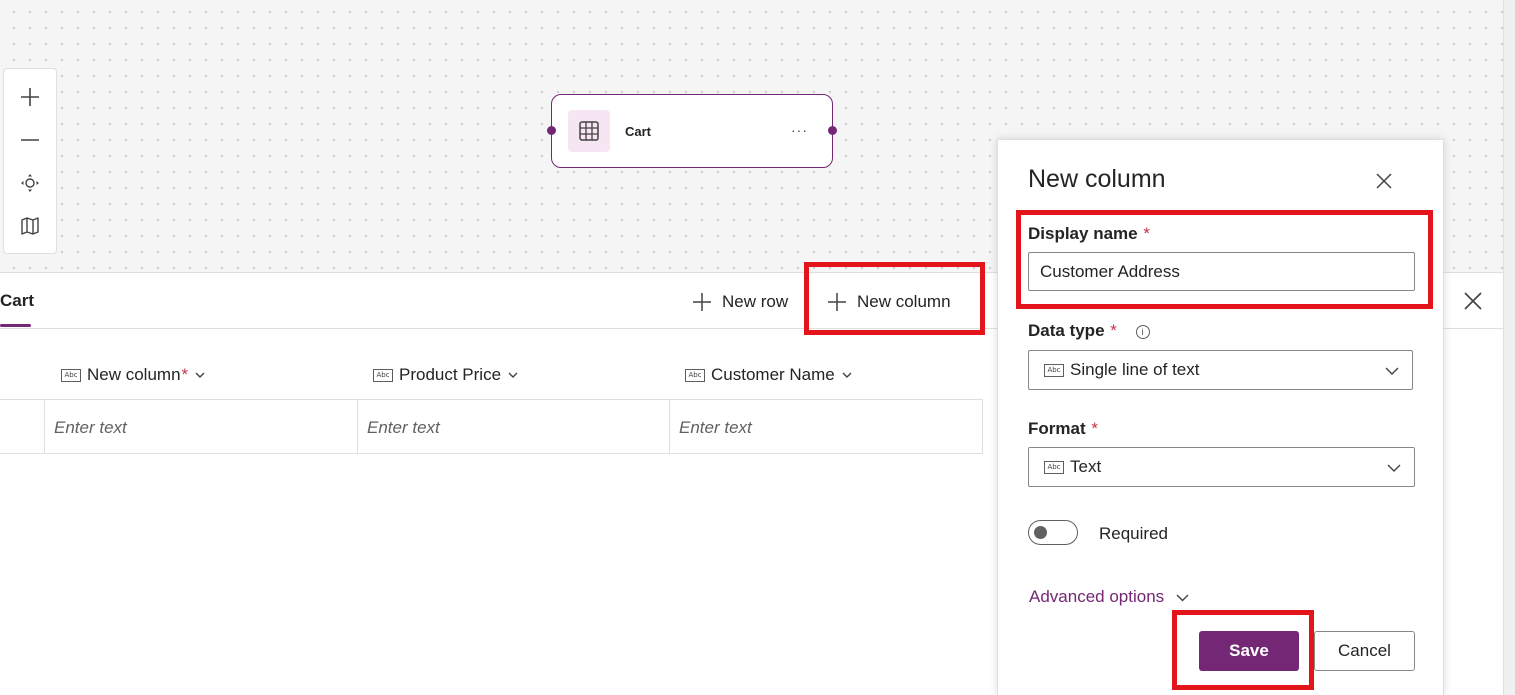 The image size is (1515, 695). Describe the element at coordinates (551, 130) in the screenshot. I see `connector-left` at that location.